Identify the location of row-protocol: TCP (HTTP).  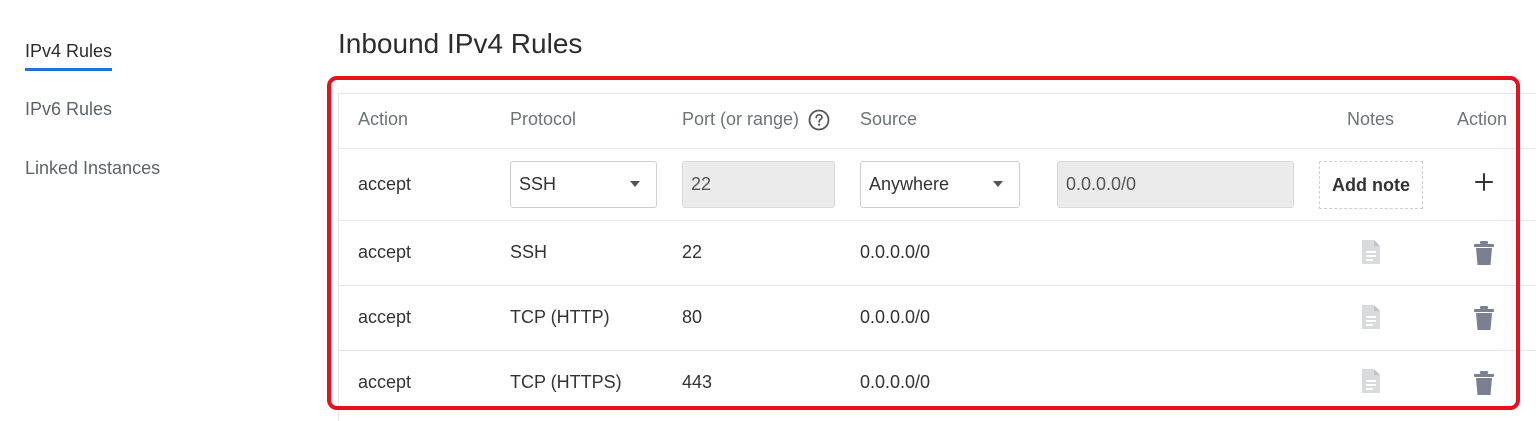
(560, 317).